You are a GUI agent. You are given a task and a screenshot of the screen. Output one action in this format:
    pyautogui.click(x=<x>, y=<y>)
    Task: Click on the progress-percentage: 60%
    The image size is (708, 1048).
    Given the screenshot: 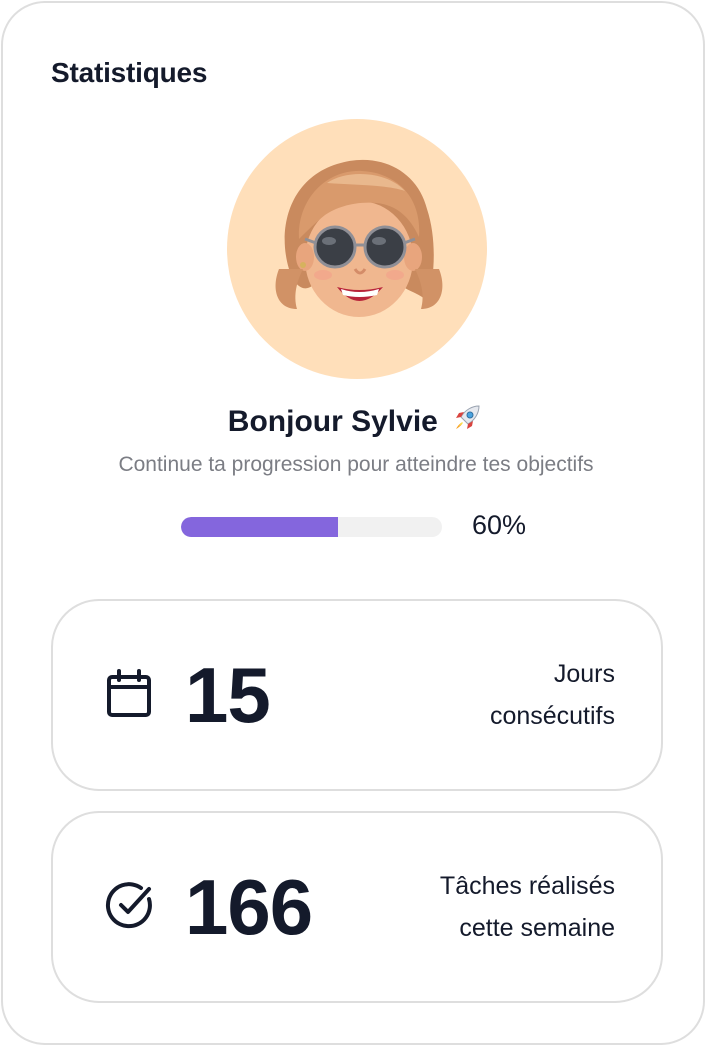 What is the action you would take?
    pyautogui.click(x=499, y=525)
    